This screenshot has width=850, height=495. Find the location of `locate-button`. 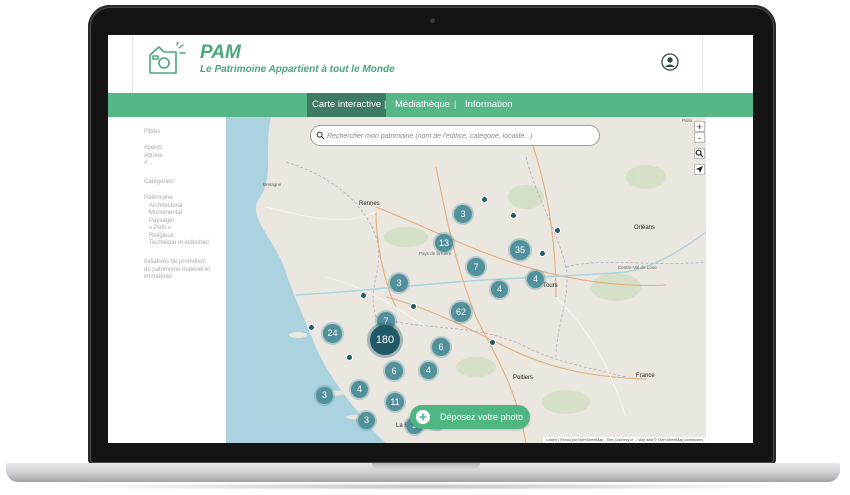

locate-button is located at coordinates (699, 169).